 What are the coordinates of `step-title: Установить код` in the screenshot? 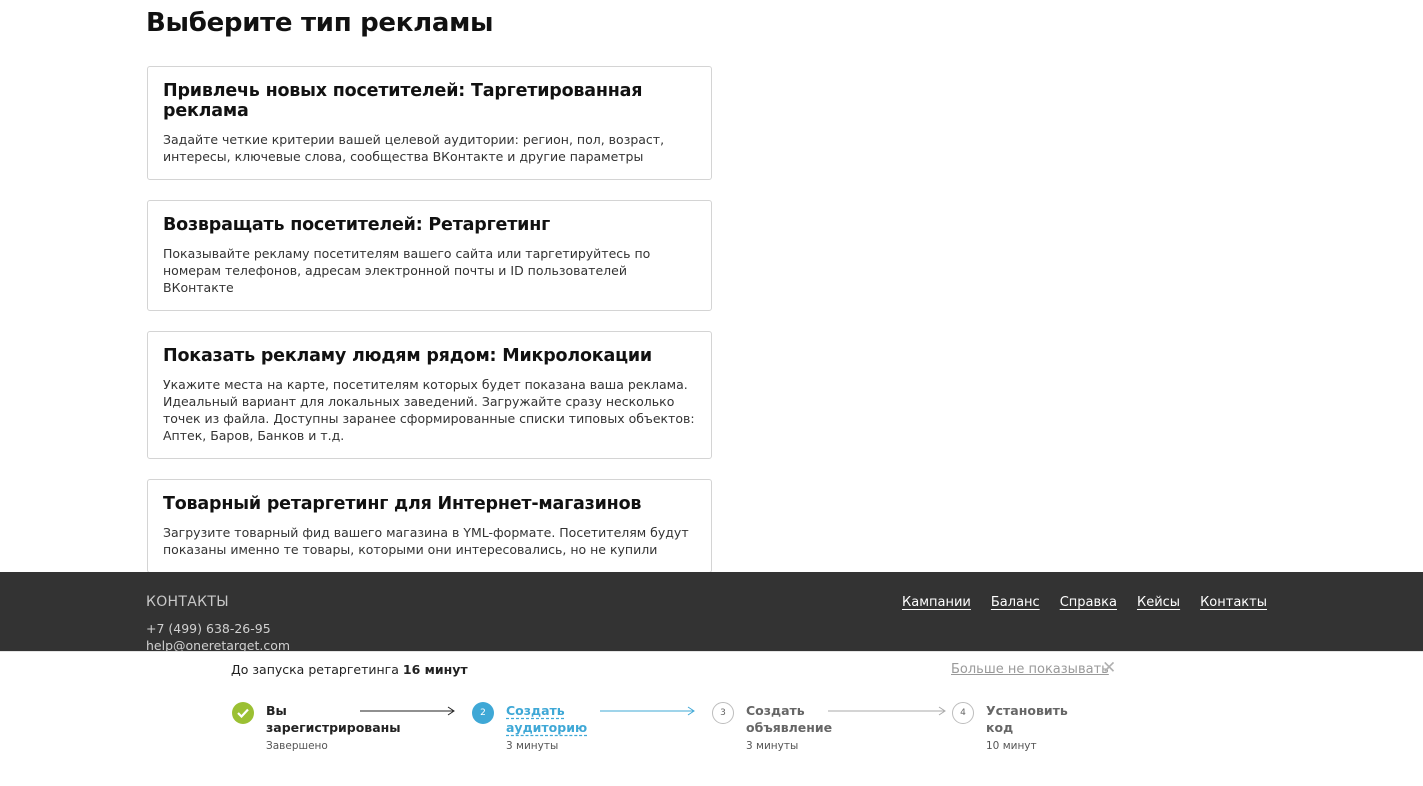 It's located at (1027, 719).